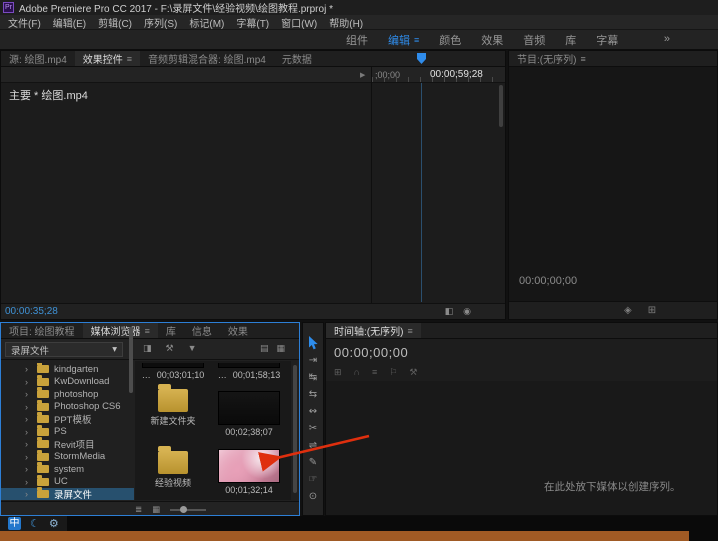 The height and width of the screenshot is (541, 718). I want to click on fit-icon: ◧, so click(449, 311).